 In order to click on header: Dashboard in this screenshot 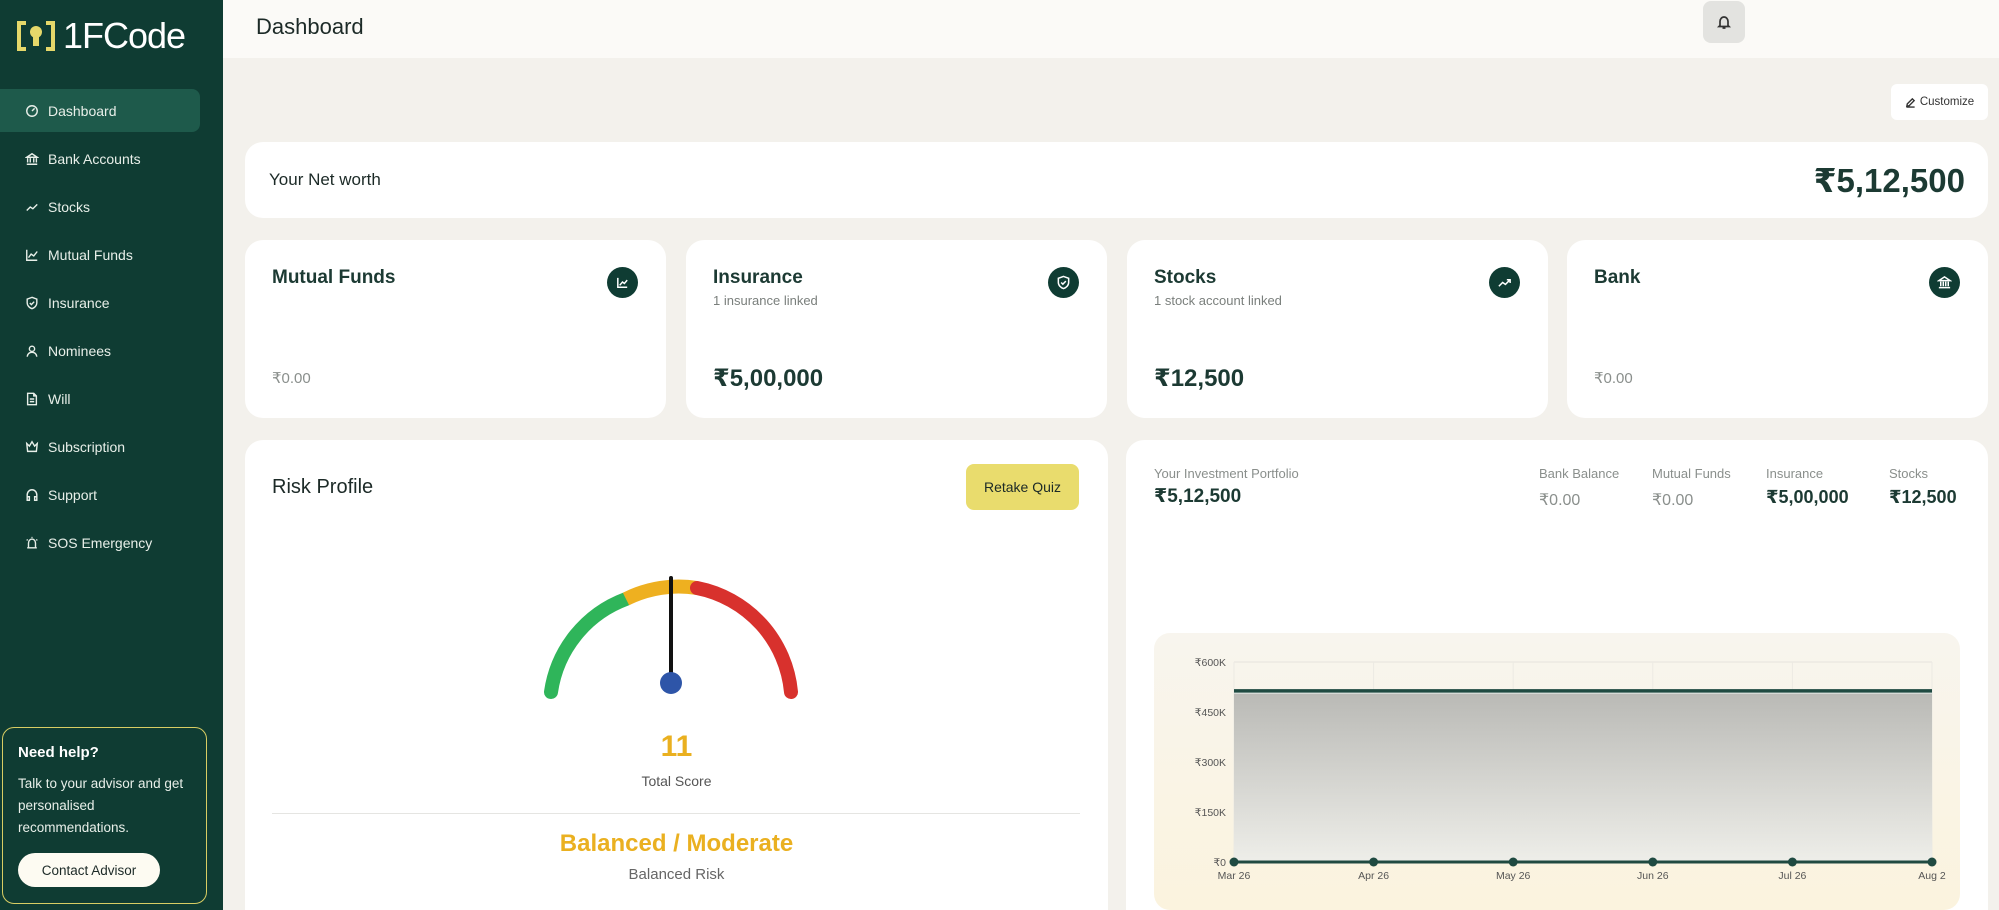, I will do `click(1111, 29)`.